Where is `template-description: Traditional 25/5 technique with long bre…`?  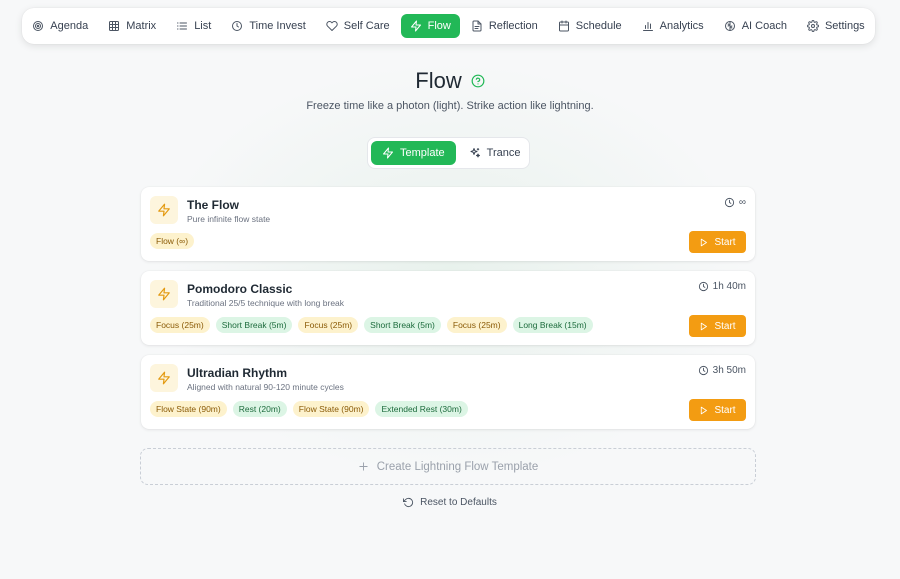
template-description: Traditional 25/5 technique with long bre… is located at coordinates (266, 303).